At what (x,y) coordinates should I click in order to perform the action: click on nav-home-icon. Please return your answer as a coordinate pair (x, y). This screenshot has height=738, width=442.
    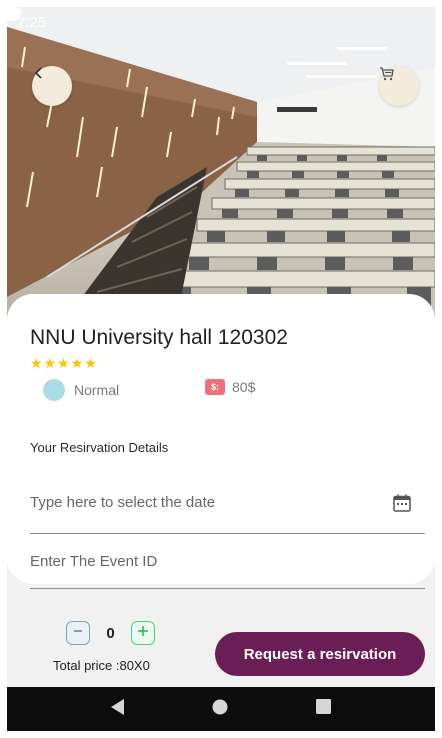
    Looking at the image, I should click on (220, 709).